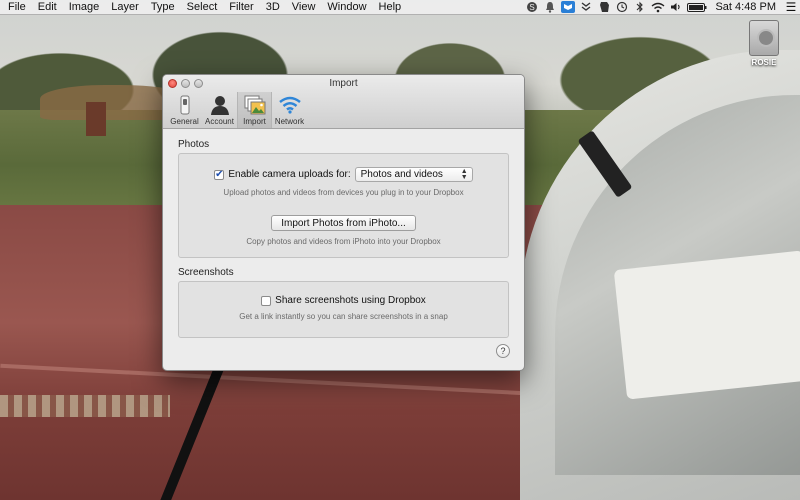 This screenshot has height=500, width=800. I want to click on wallpaper-post, so click(96, 119).